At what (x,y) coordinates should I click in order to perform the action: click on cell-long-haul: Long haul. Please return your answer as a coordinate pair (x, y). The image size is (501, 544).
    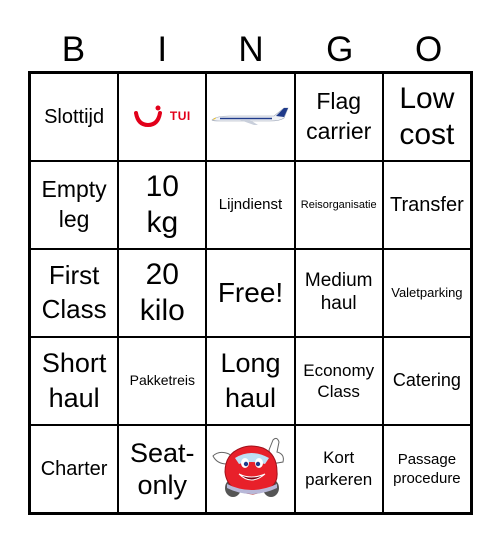
    Looking at the image, I should click on (250, 381).